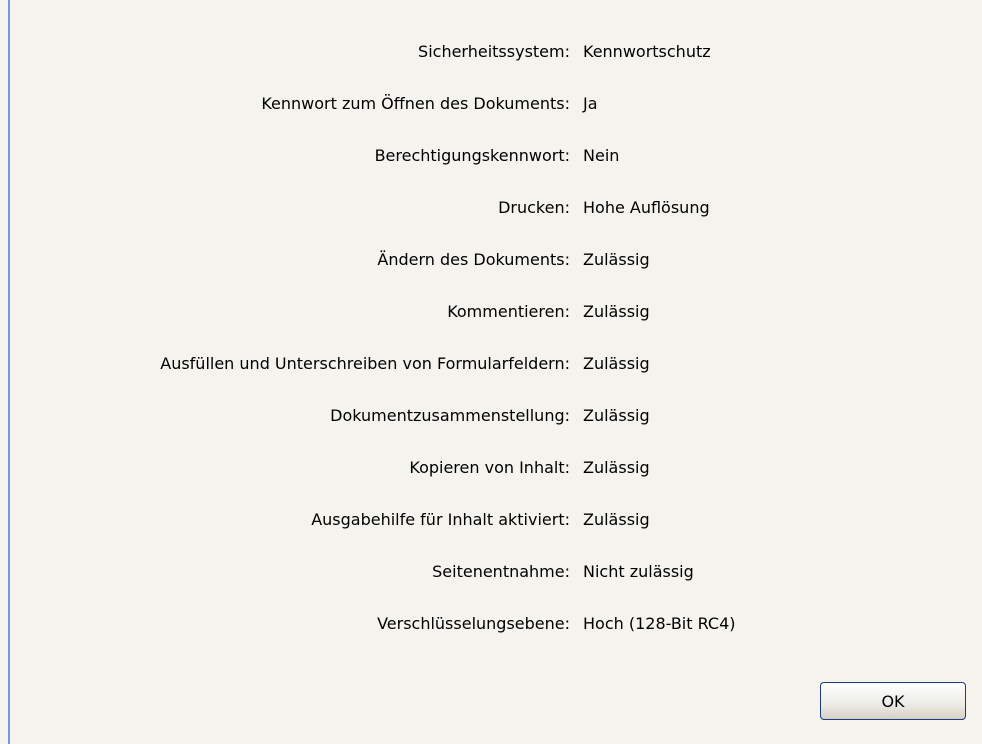  Describe the element at coordinates (616, 311) in the screenshot. I see `value-commenting: Zulässig` at that location.